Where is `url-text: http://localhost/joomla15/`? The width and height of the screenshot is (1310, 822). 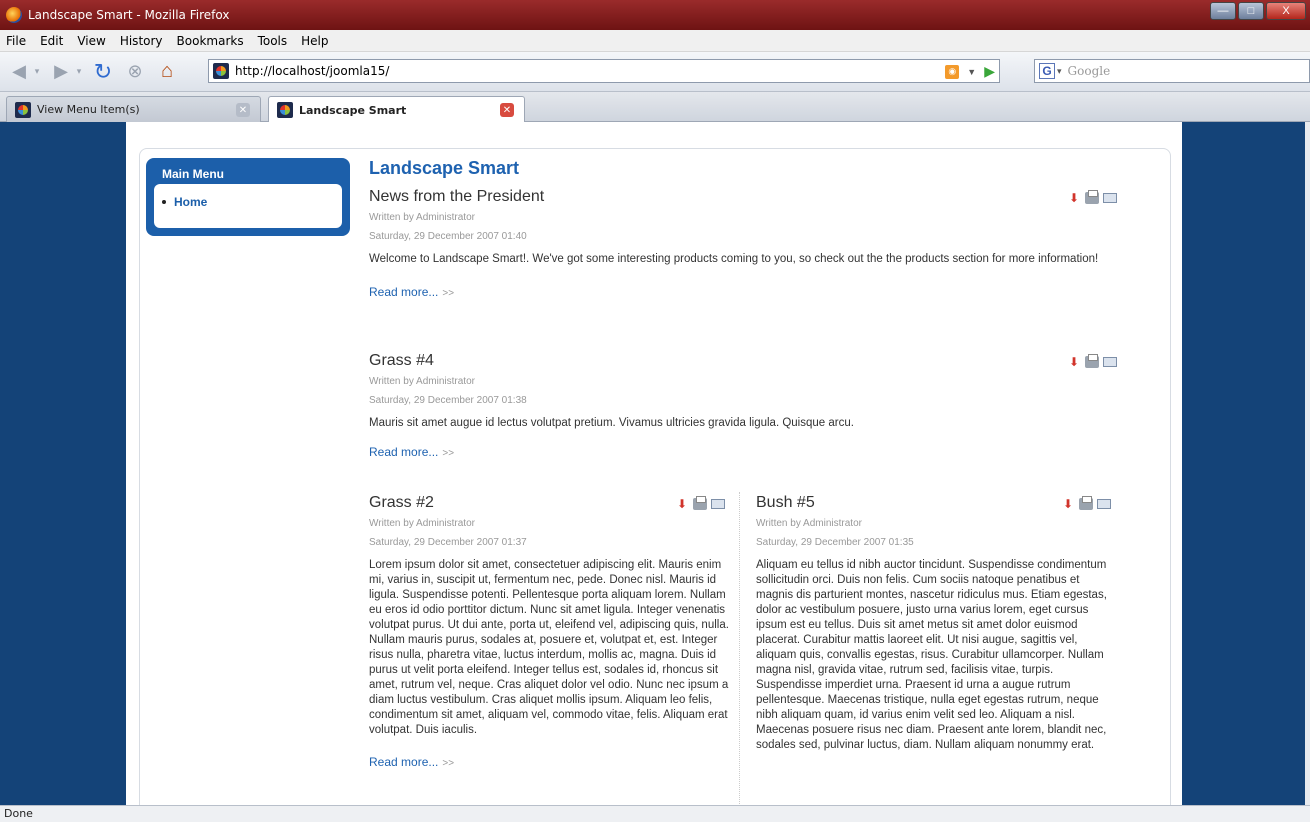
url-text: http://localhost/joomla15/ is located at coordinates (312, 71).